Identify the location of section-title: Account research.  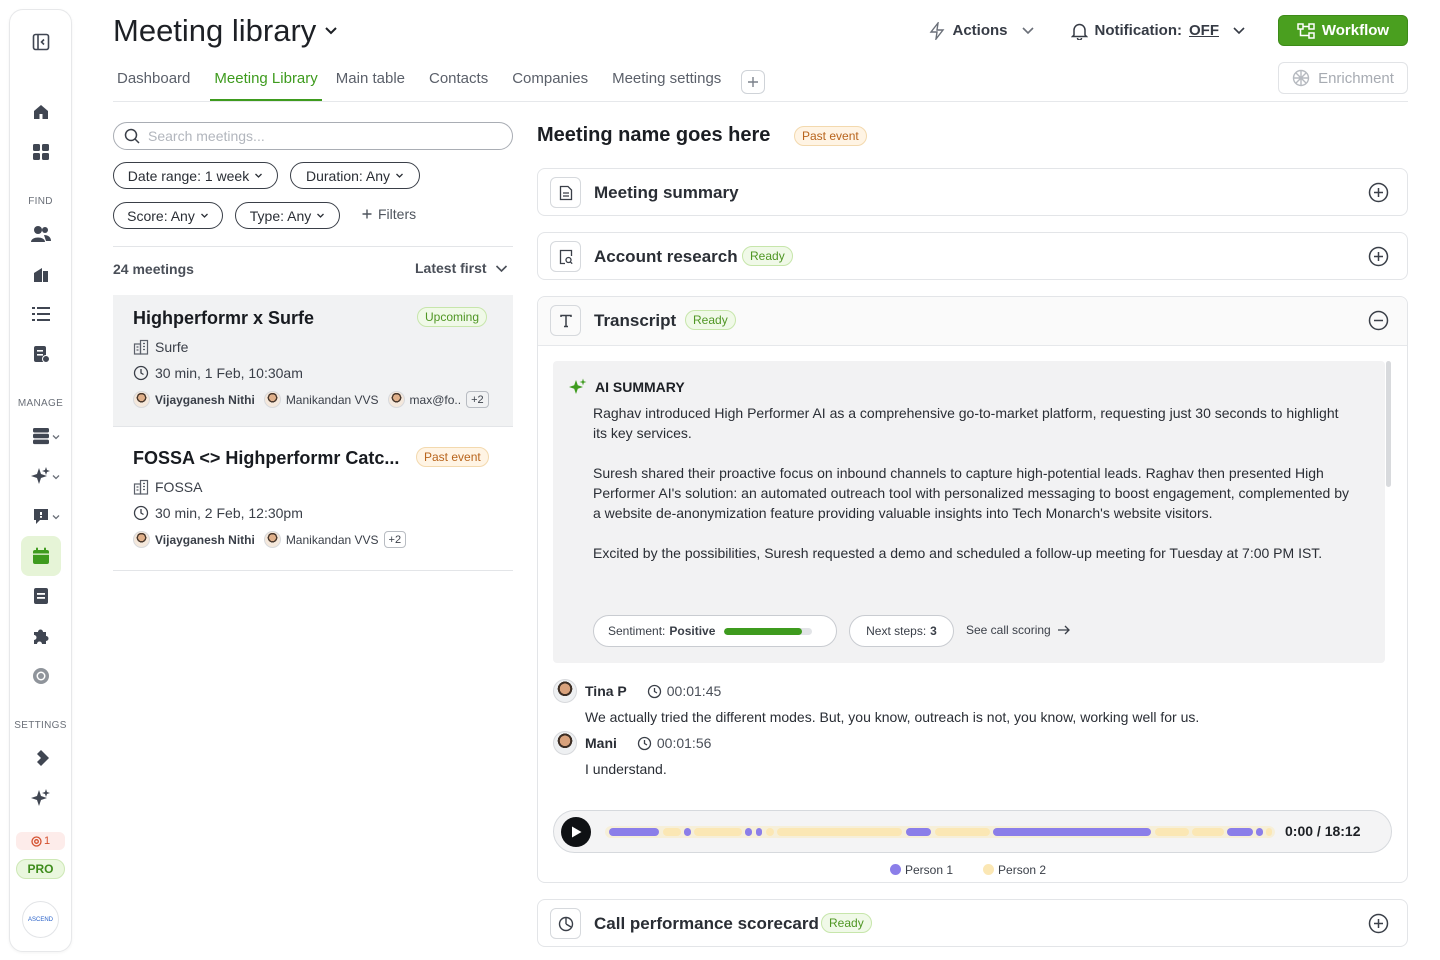
(666, 256).